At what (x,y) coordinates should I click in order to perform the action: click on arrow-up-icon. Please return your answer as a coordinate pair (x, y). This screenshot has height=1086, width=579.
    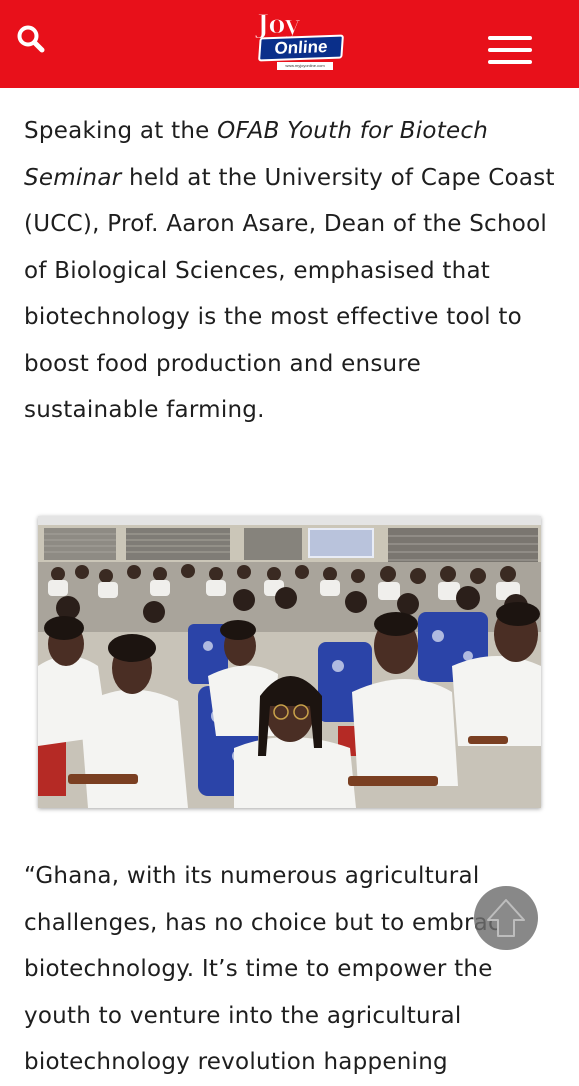
    Looking at the image, I should click on (506, 918).